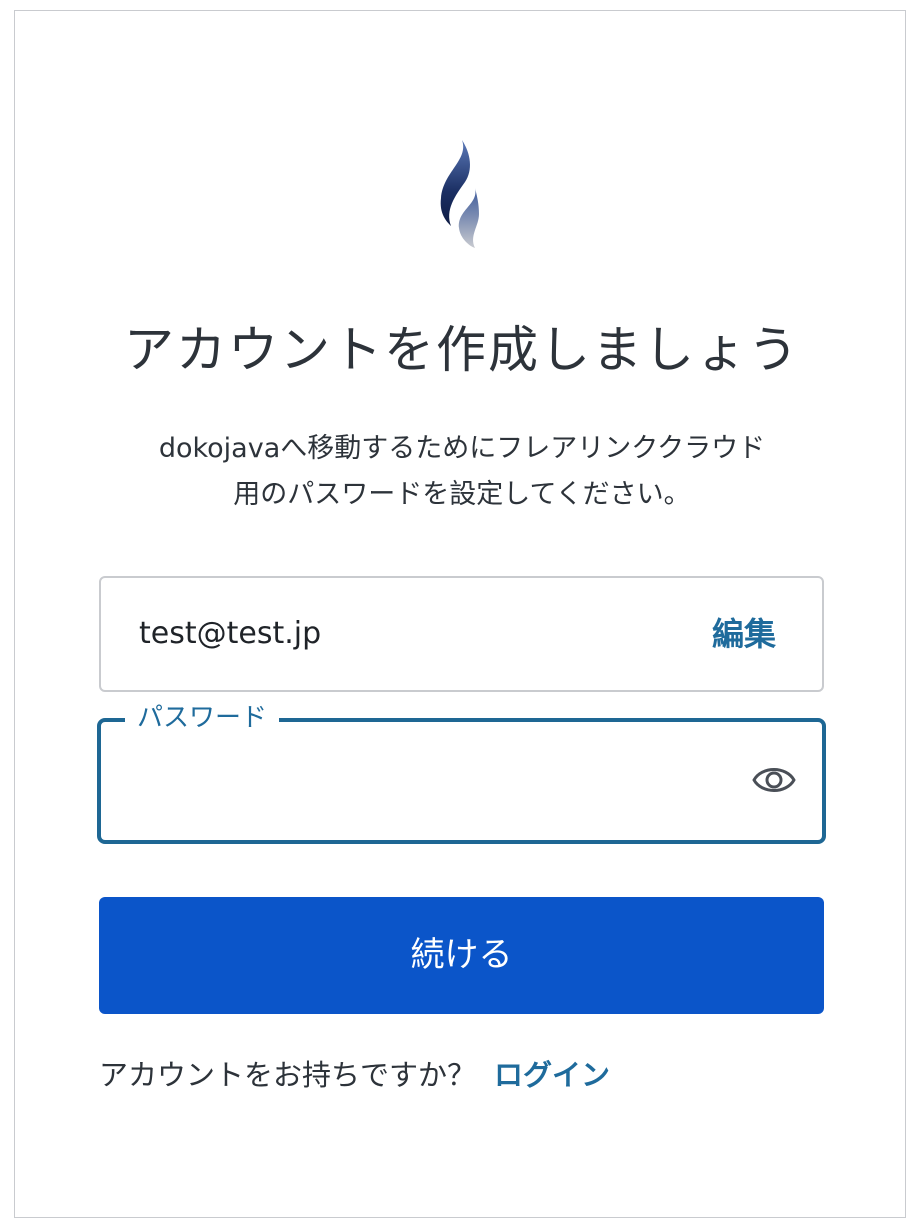 The height and width of the screenshot is (1232, 924). Describe the element at coordinates (461, 955) in the screenshot. I see `continue-button: 続ける` at that location.